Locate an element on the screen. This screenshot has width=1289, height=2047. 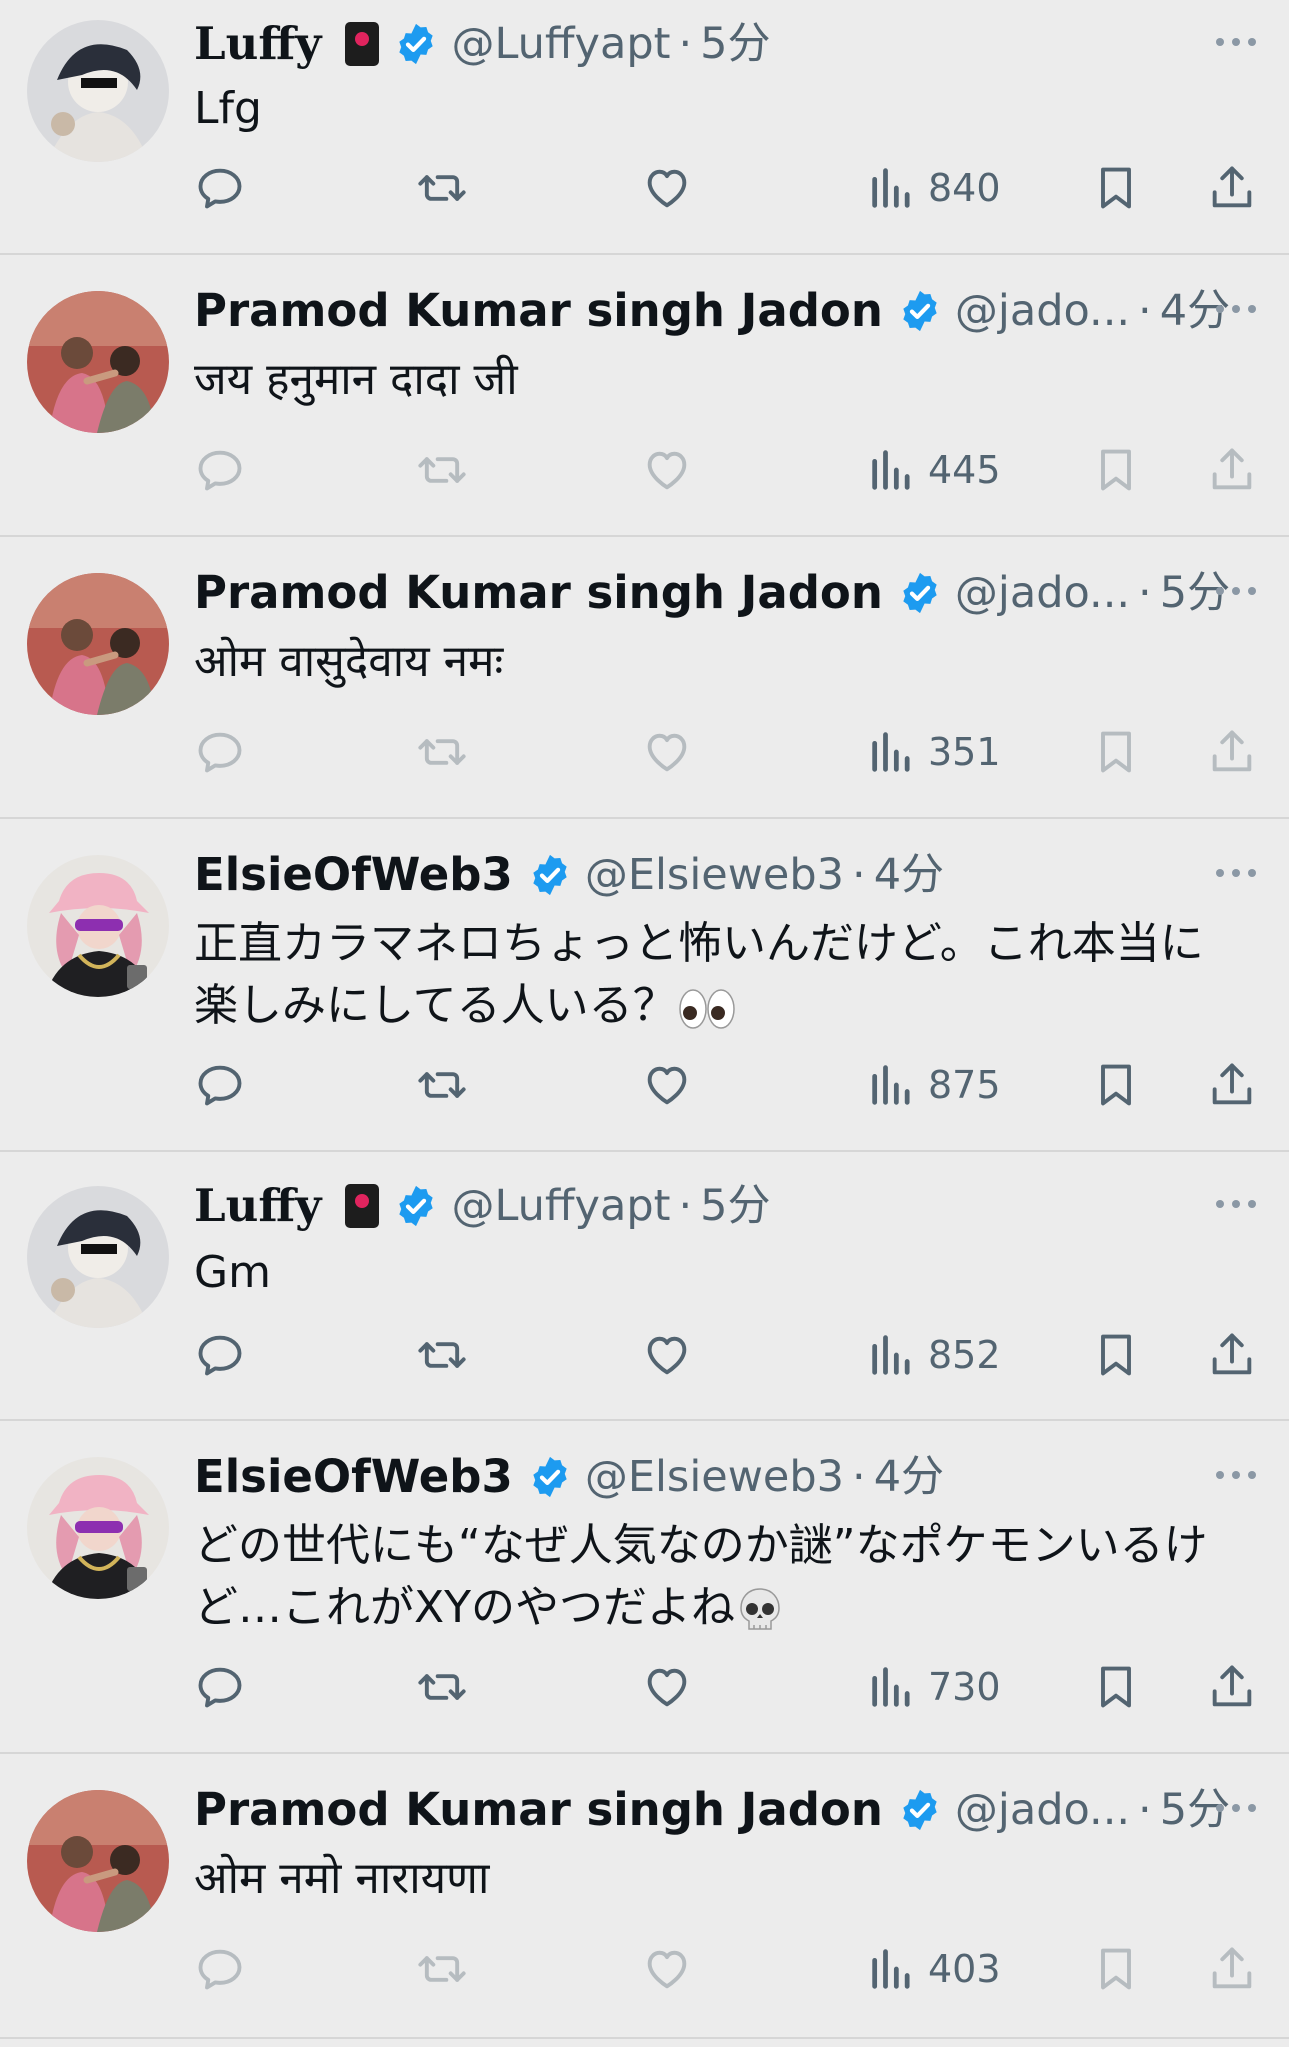
views-button: 840 is located at coordinates (933, 188).